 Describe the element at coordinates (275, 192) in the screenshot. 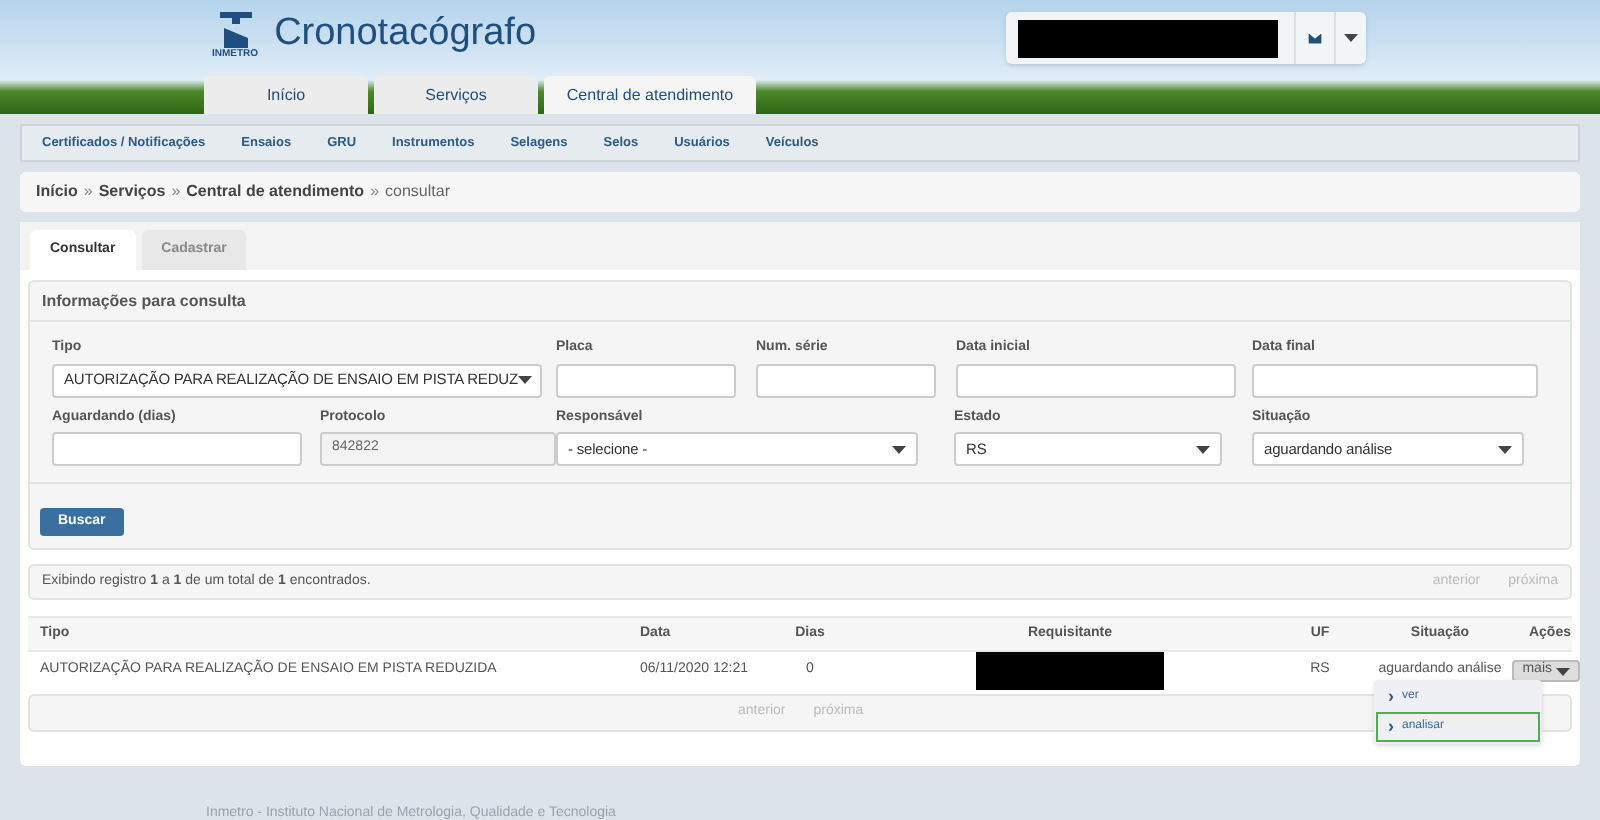

I see `breadcrumb-link: Central de atendimento` at that location.